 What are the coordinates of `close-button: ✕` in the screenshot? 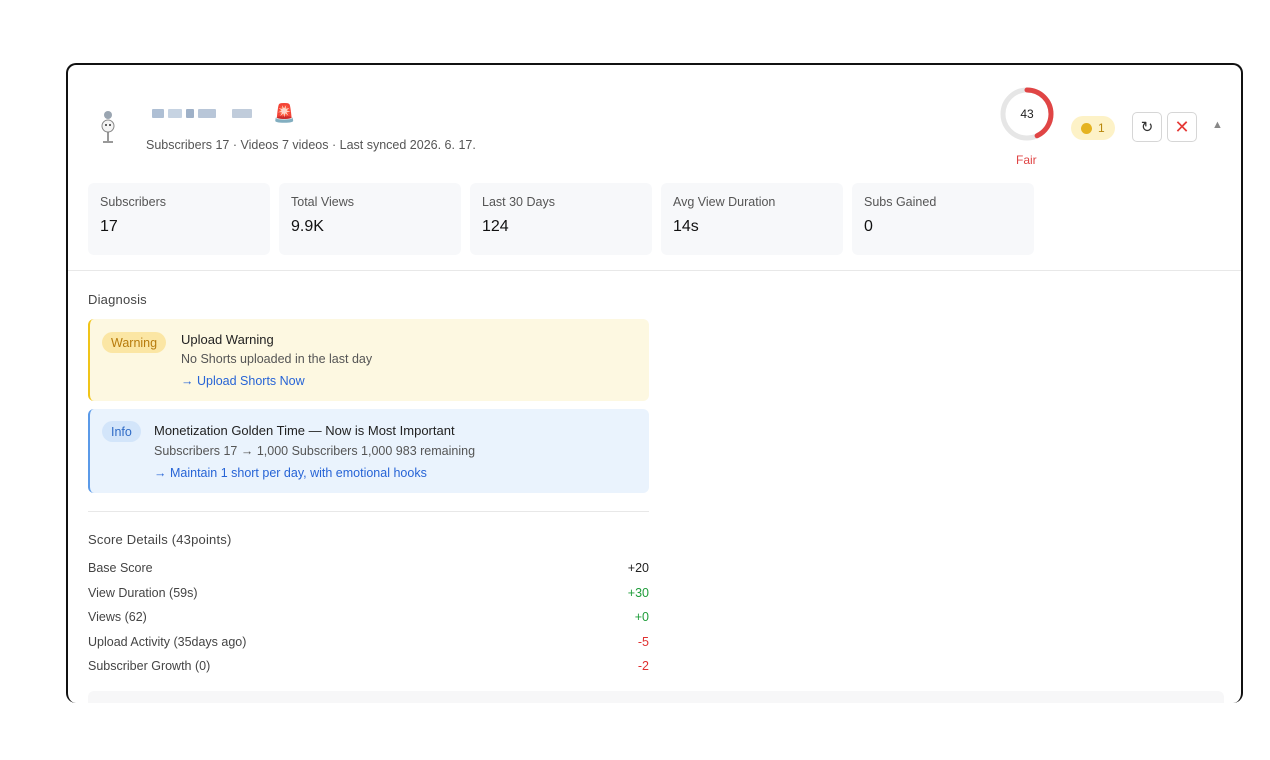 It's located at (1182, 127).